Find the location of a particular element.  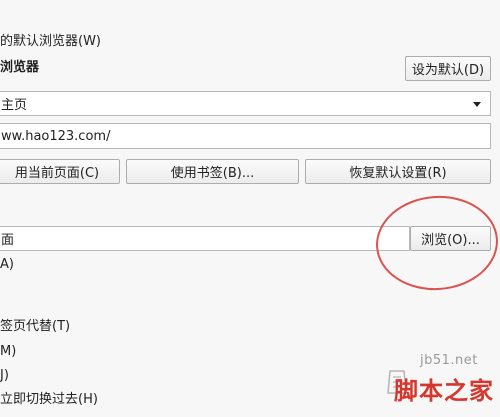

watermark: jb51.net 脚本之家 is located at coordinates (441, 383).